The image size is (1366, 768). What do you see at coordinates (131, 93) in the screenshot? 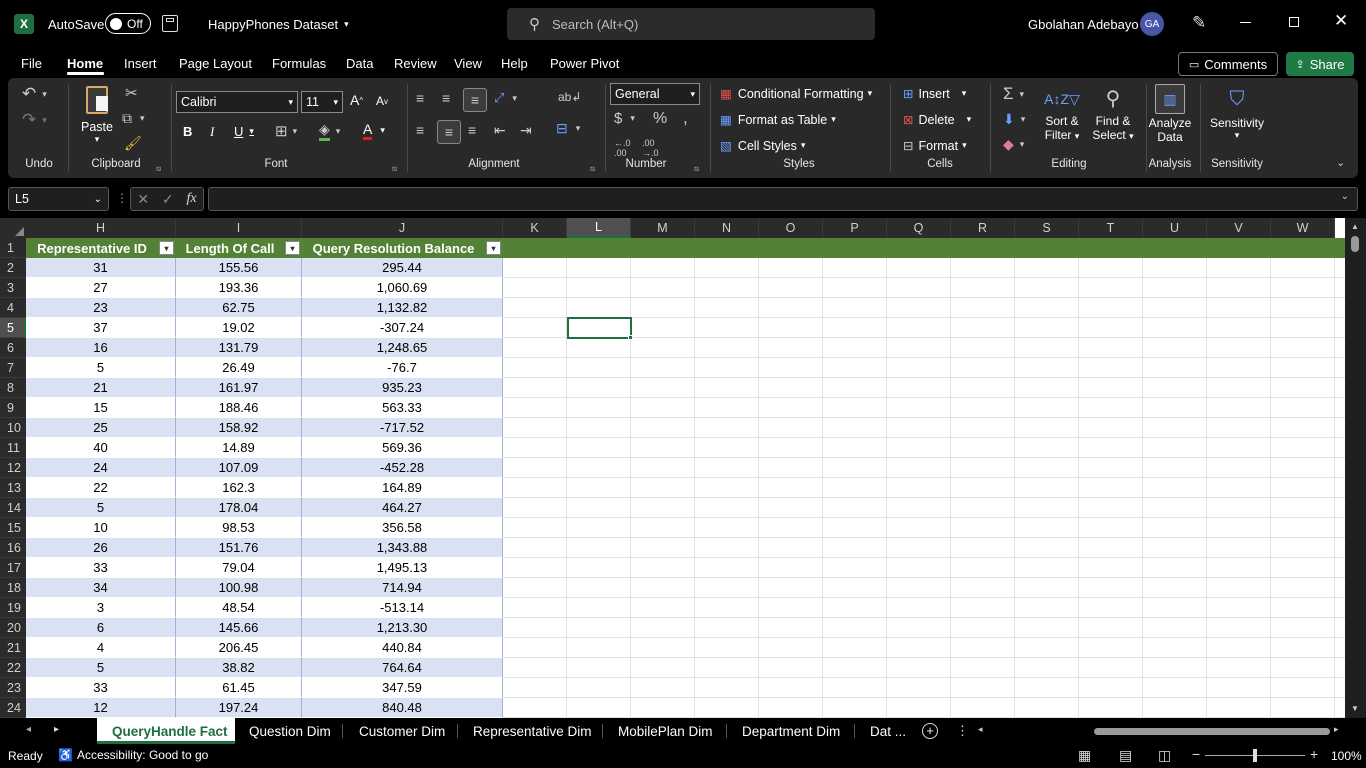
I see `cut-icon: ✂` at bounding box center [131, 93].